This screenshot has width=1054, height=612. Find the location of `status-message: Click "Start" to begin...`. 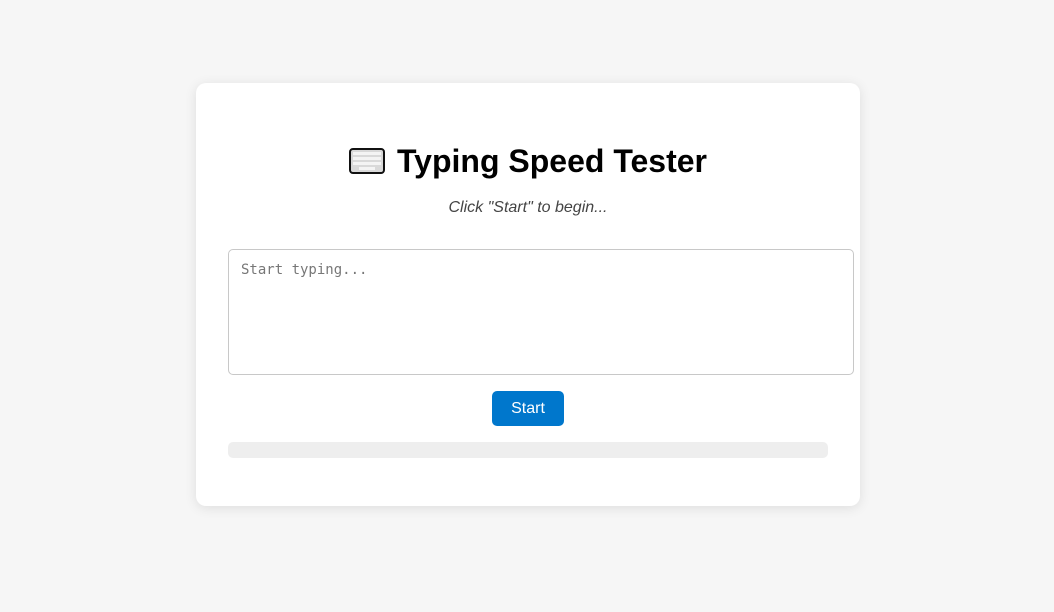

status-message: Click "Start" to begin... is located at coordinates (528, 207).